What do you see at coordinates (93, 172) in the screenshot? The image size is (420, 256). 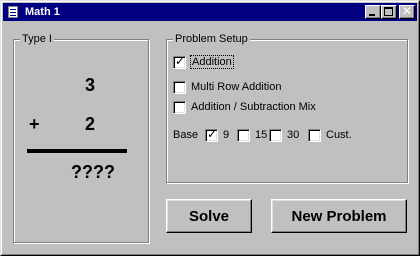 I see `answer-placeholder: ????` at bounding box center [93, 172].